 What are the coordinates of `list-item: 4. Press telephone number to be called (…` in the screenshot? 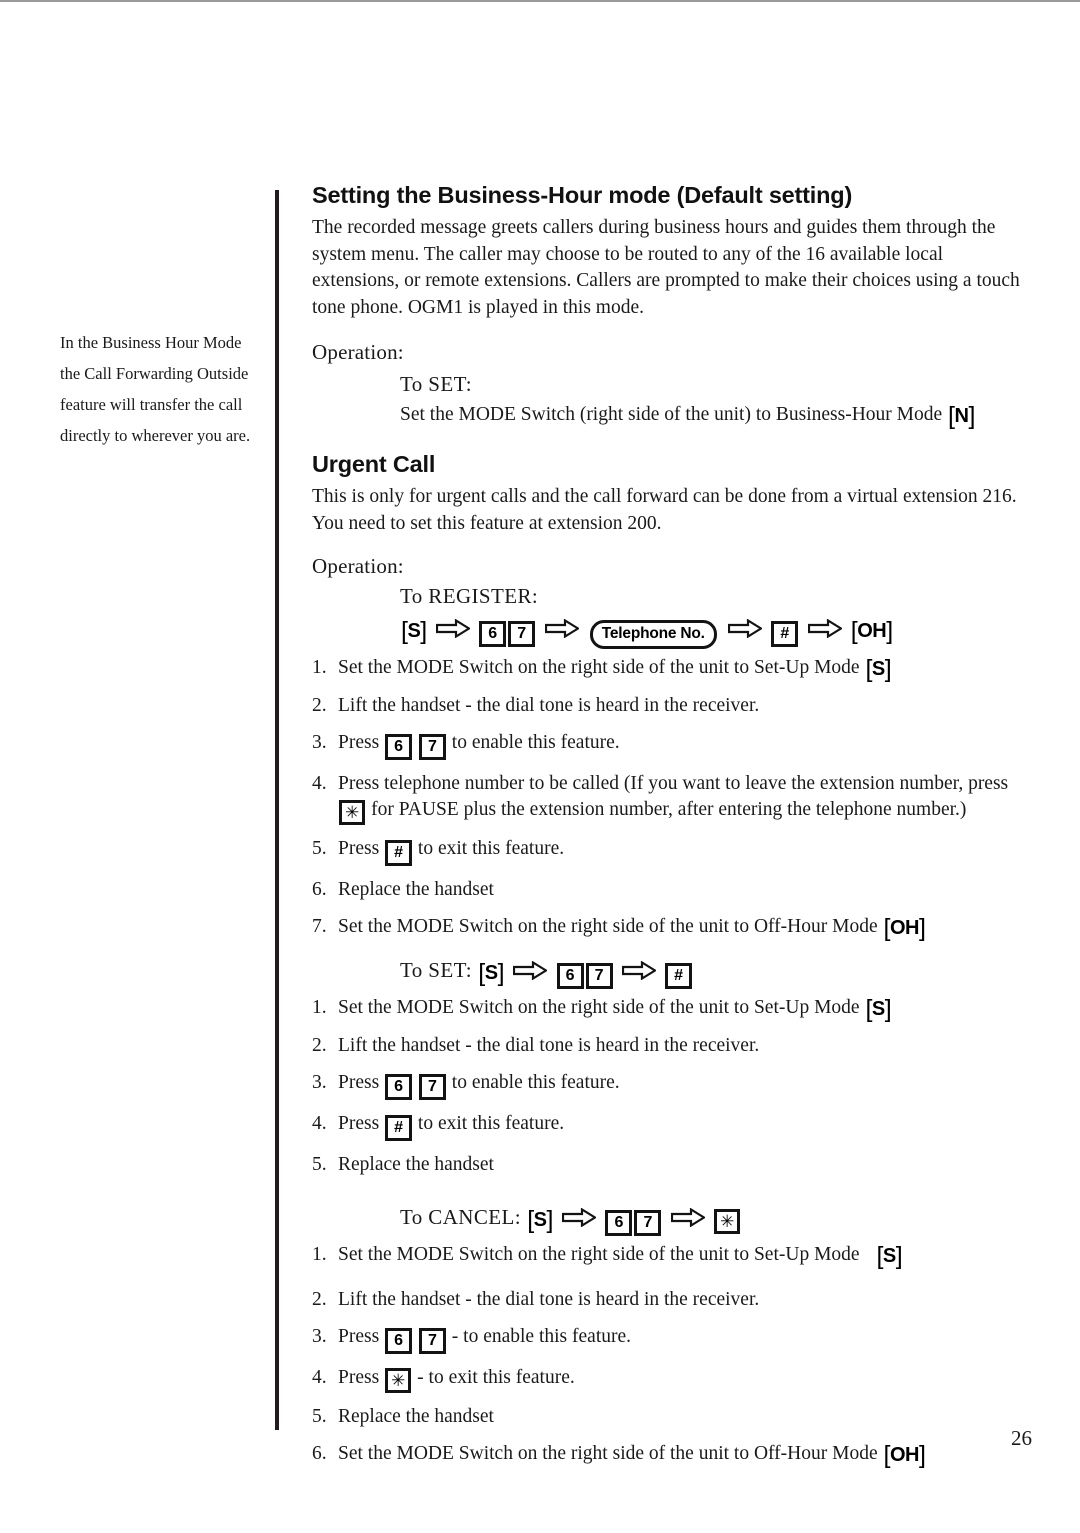 It's located at (672, 798).